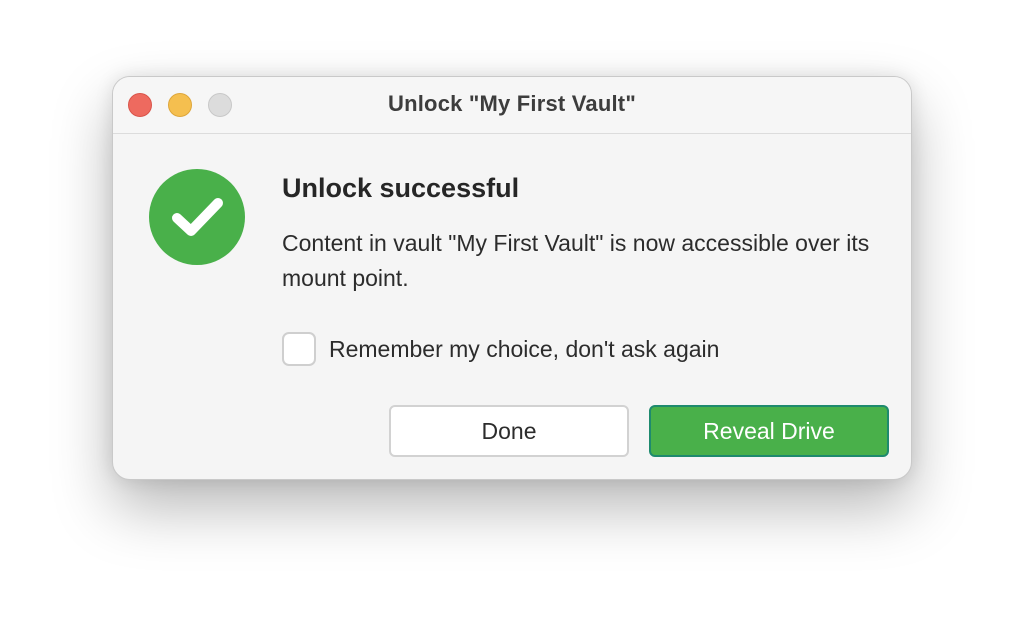 This screenshot has width=1024, height=628. I want to click on remember-choice-row: Remember my choice, don't ask again, so click(500, 349).